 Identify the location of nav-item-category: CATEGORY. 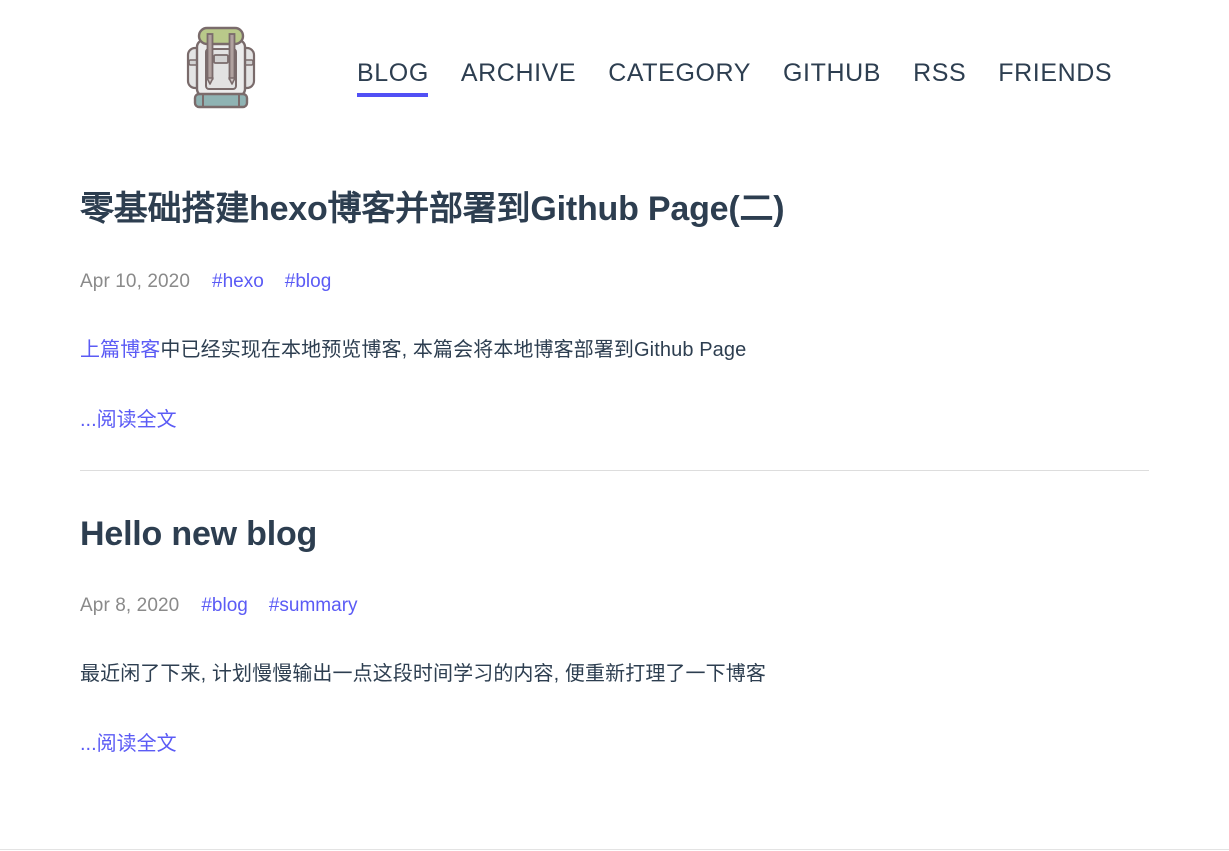
(679, 78).